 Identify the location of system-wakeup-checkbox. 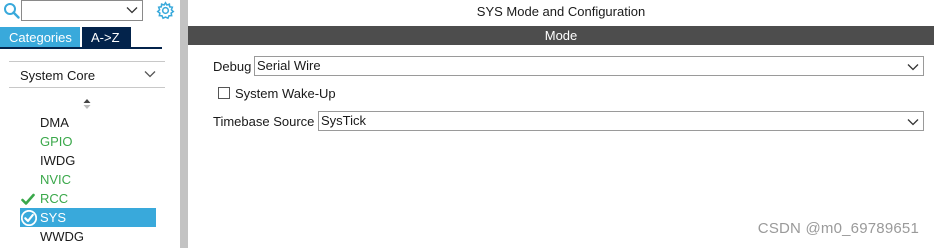
(224, 93).